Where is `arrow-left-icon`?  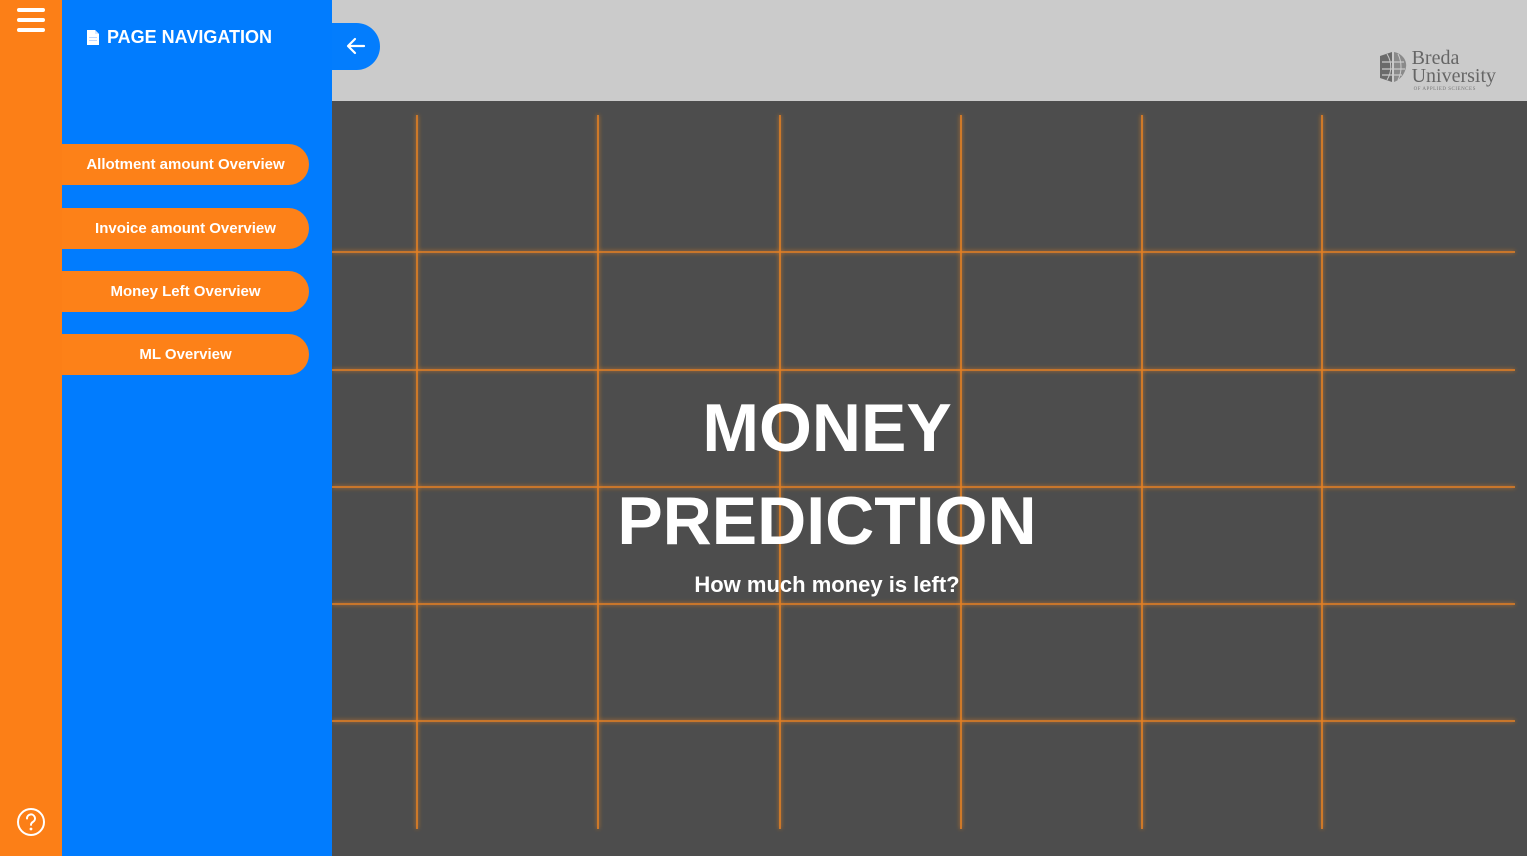 arrow-left-icon is located at coordinates (356, 46).